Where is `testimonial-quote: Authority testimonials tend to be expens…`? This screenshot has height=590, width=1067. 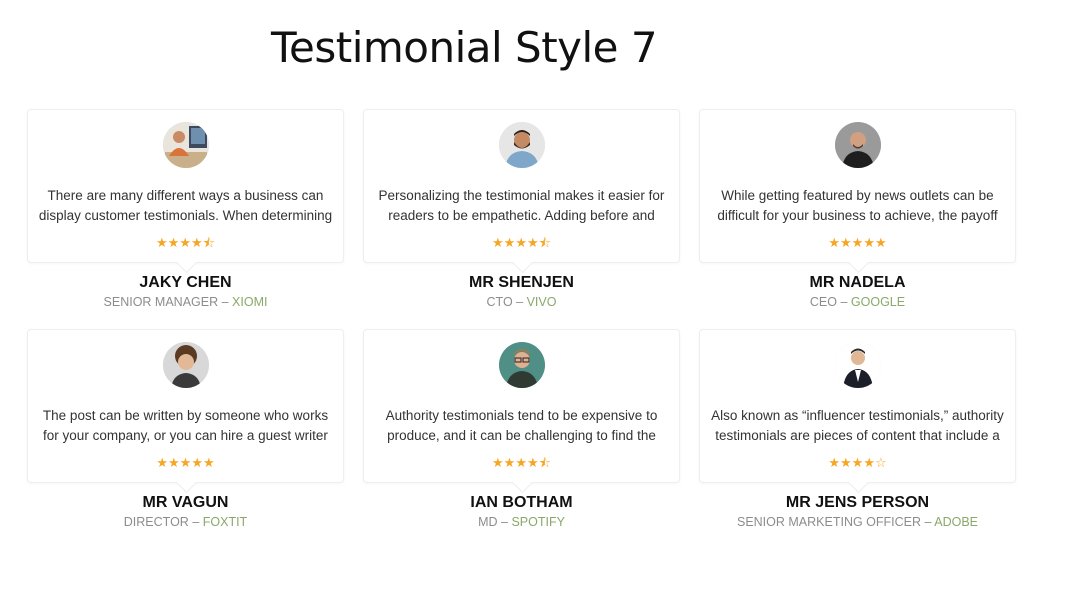
testimonial-quote: Authority testimonials tend to be expens… is located at coordinates (521, 425).